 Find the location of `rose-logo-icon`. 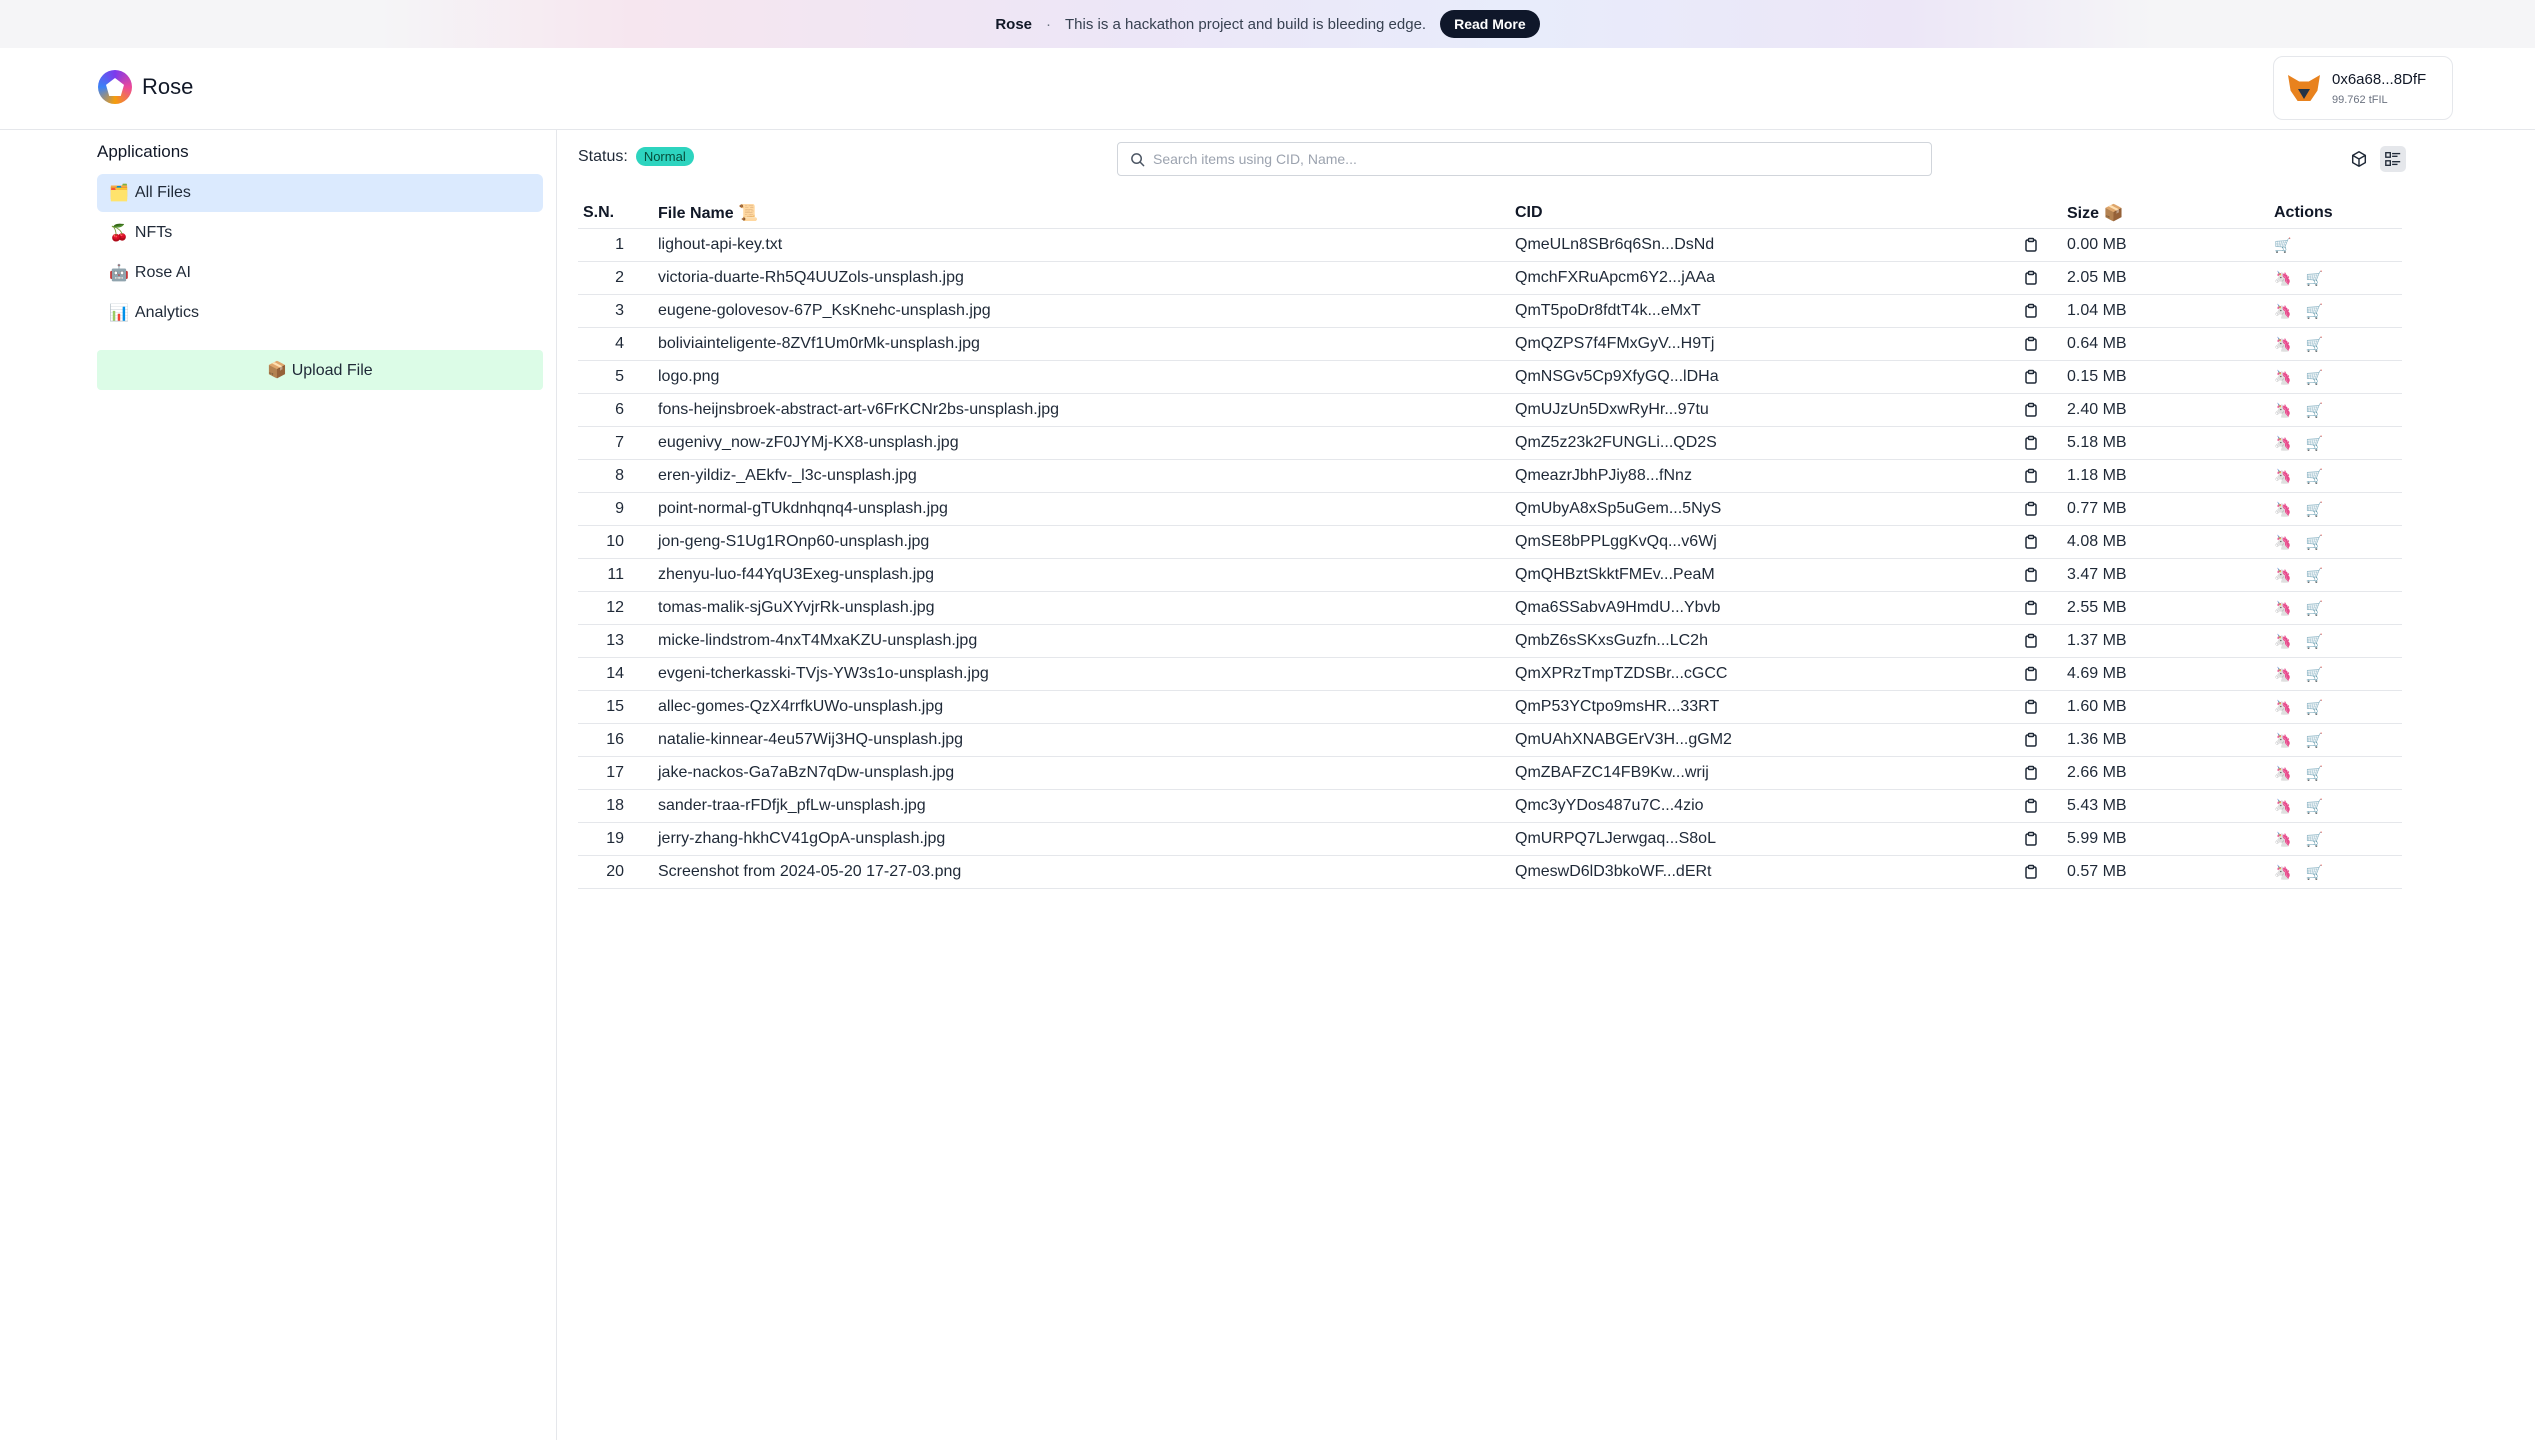

rose-logo-icon is located at coordinates (115, 87).